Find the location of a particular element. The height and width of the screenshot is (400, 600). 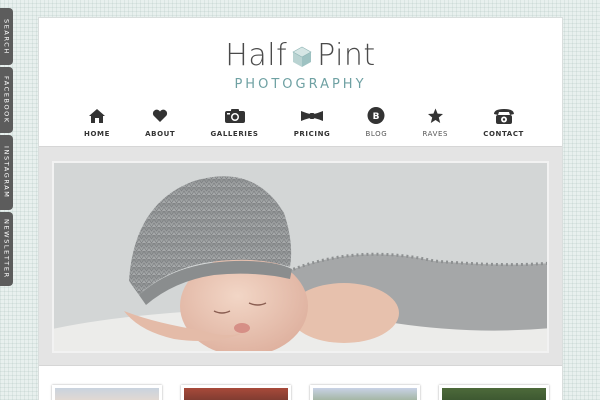

logo-word-pint: Pint is located at coordinates (346, 55).